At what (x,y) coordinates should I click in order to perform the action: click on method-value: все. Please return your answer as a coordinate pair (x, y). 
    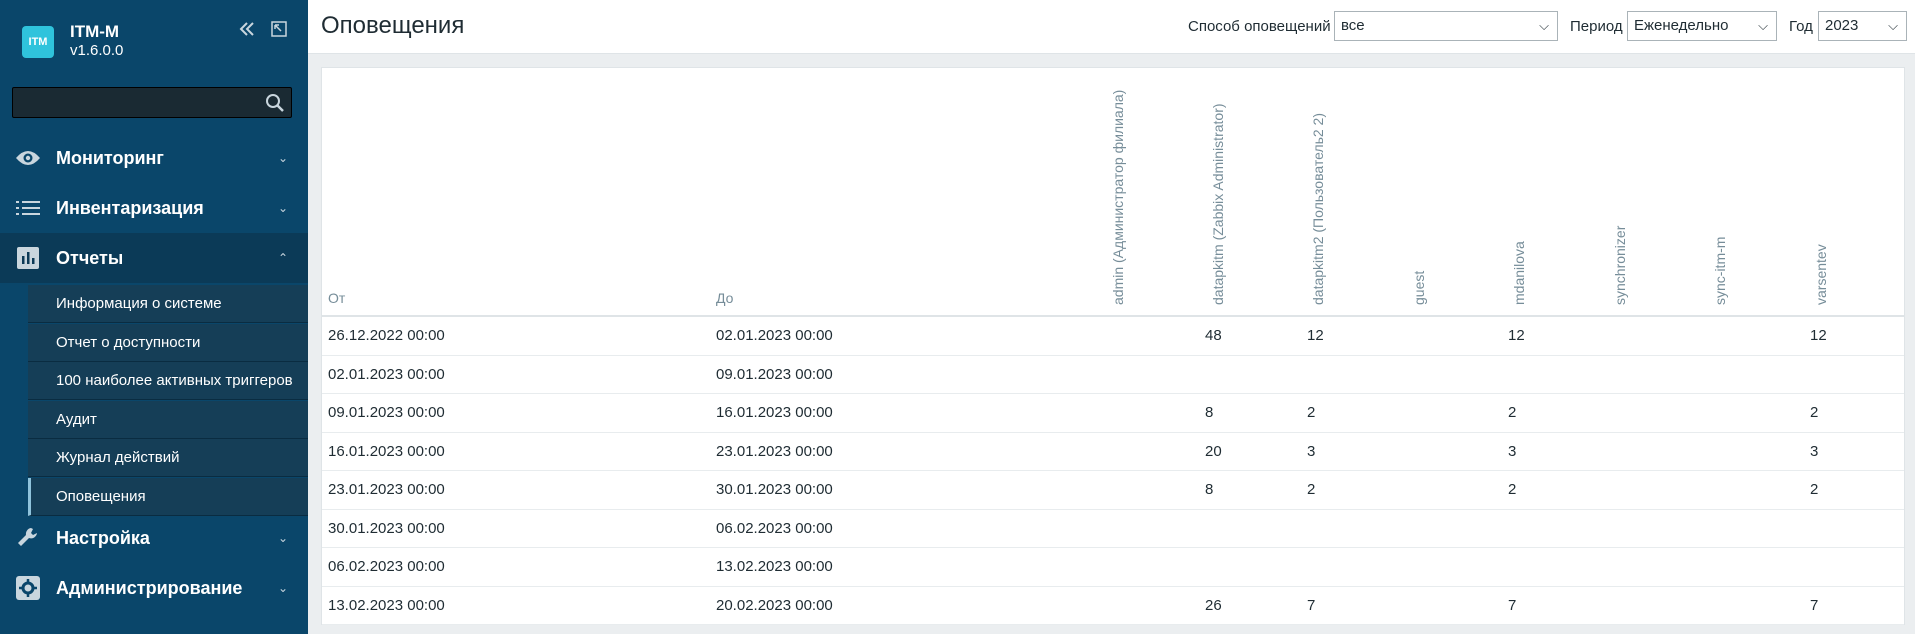
    Looking at the image, I should click on (1353, 25).